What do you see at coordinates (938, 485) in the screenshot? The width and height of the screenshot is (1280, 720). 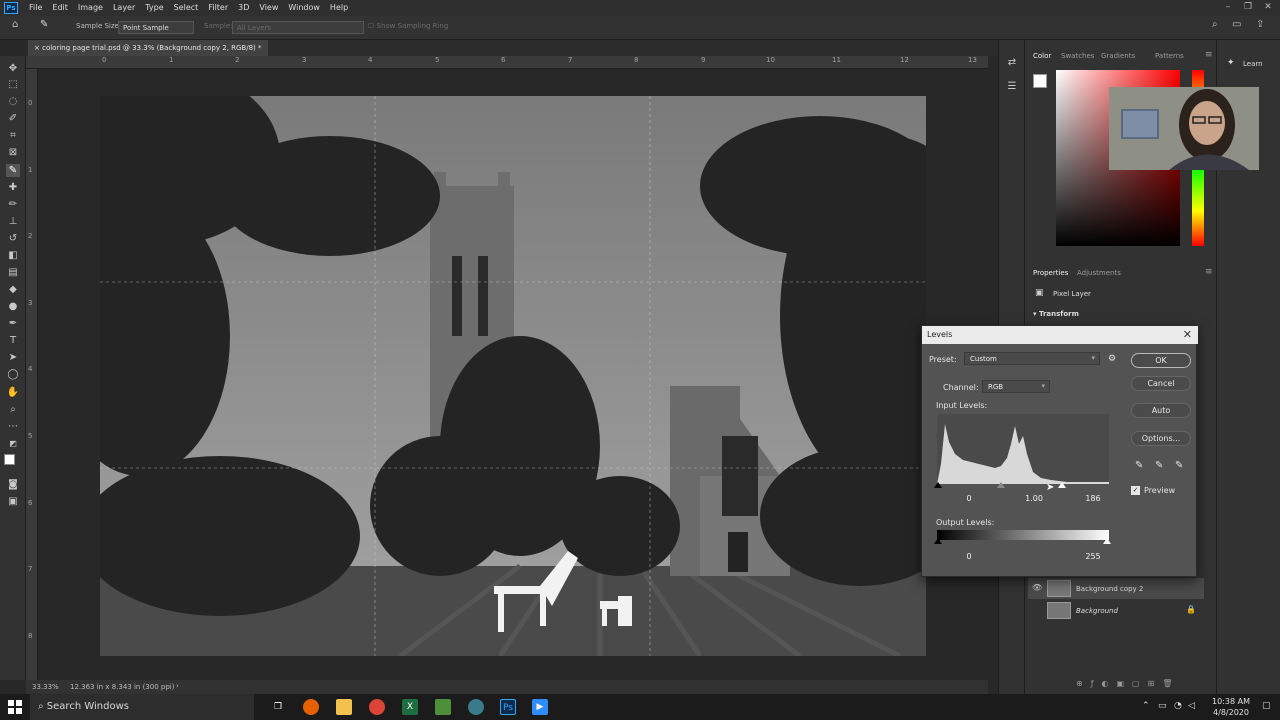 I see `input-black-slider` at bounding box center [938, 485].